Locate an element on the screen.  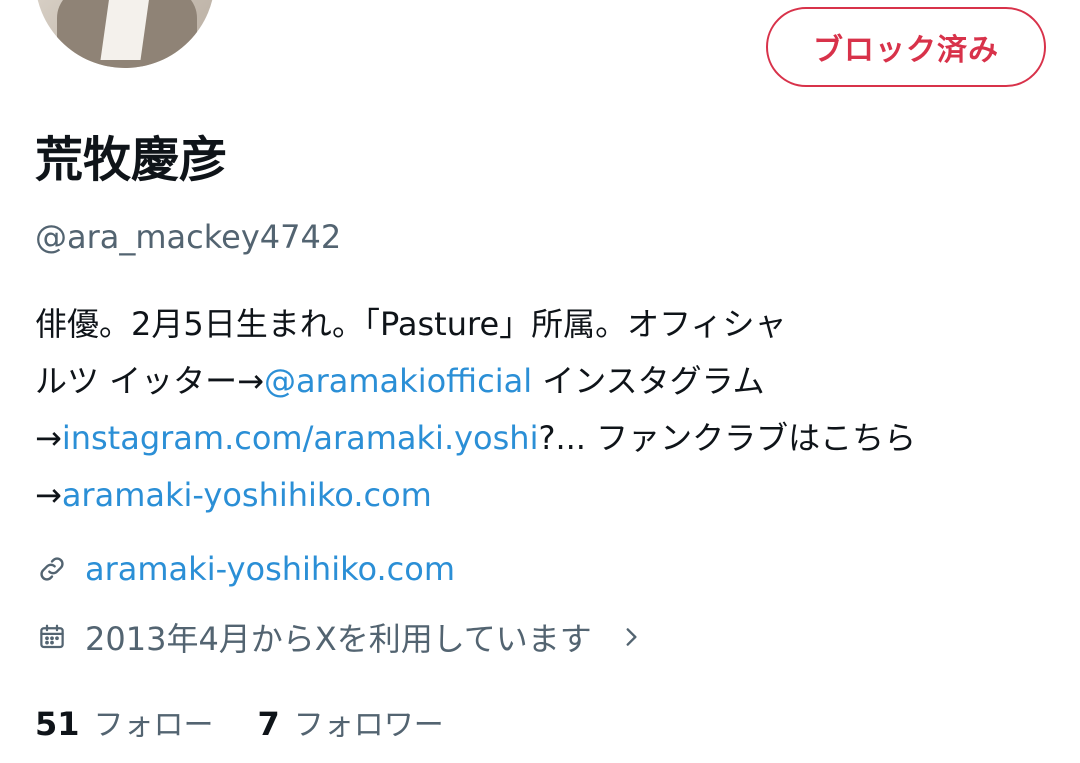
followers-count: 7 is located at coordinates (268, 724).